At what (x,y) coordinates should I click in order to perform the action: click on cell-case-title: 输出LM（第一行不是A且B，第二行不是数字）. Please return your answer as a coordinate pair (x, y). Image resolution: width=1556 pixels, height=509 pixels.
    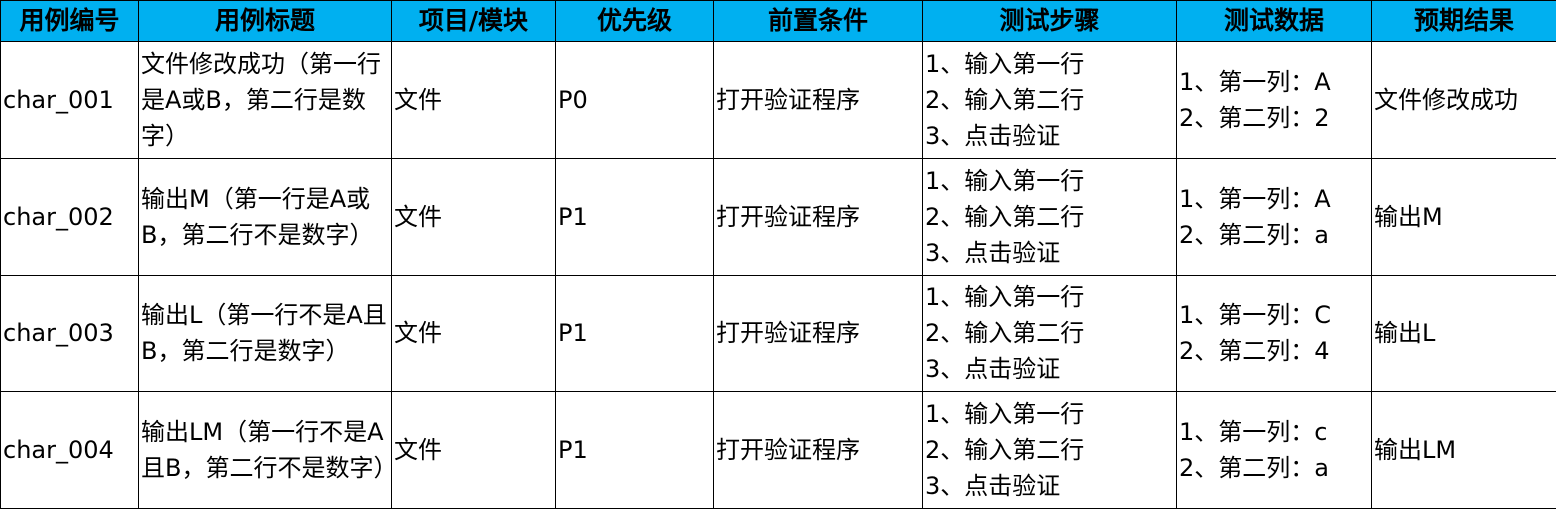
    Looking at the image, I should click on (265, 450).